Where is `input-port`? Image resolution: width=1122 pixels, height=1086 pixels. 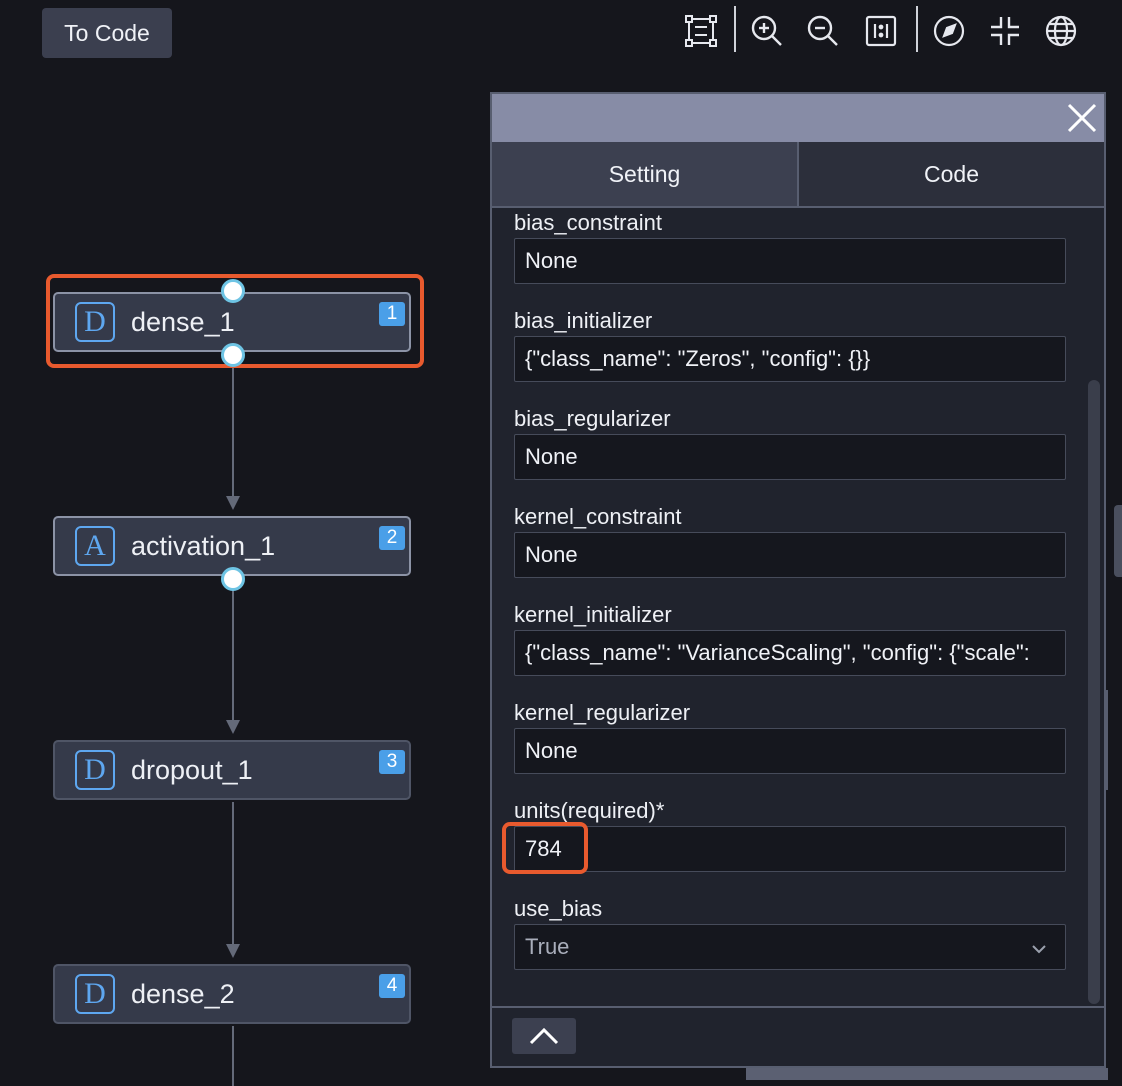 input-port is located at coordinates (233, 291).